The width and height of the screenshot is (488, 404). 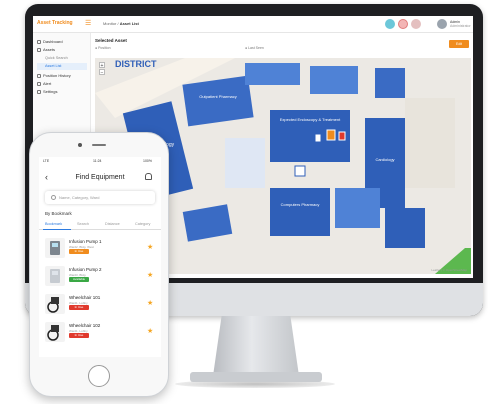 What do you see at coordinates (282, 50) in the screenshot?
I see `filter-row: ● Position ● Last Seen` at bounding box center [282, 50].